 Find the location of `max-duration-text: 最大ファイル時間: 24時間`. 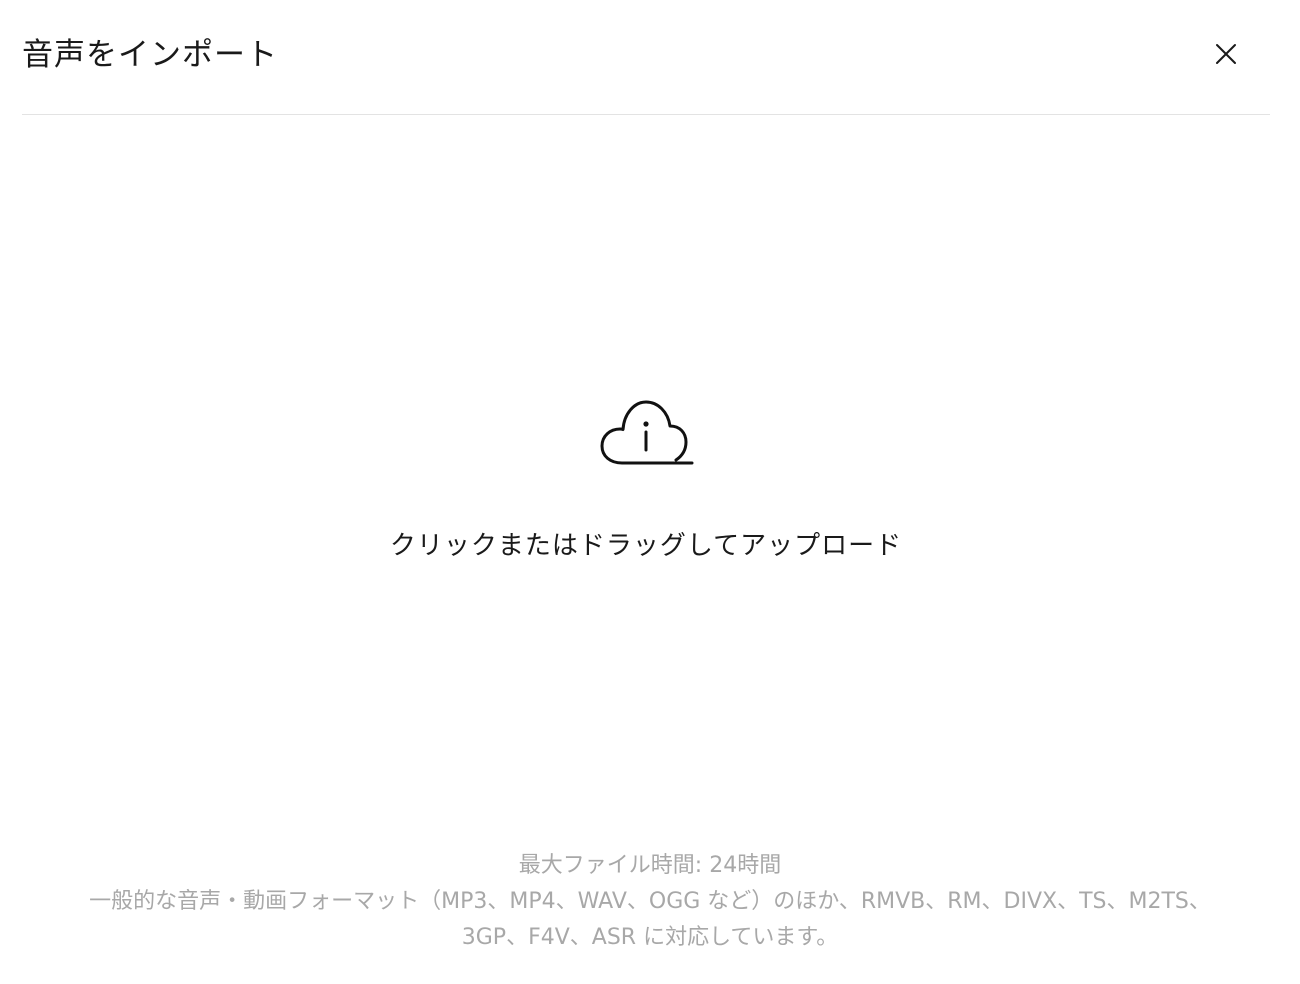

max-duration-text: 最大ファイル時間: 24時間 is located at coordinates (650, 865).